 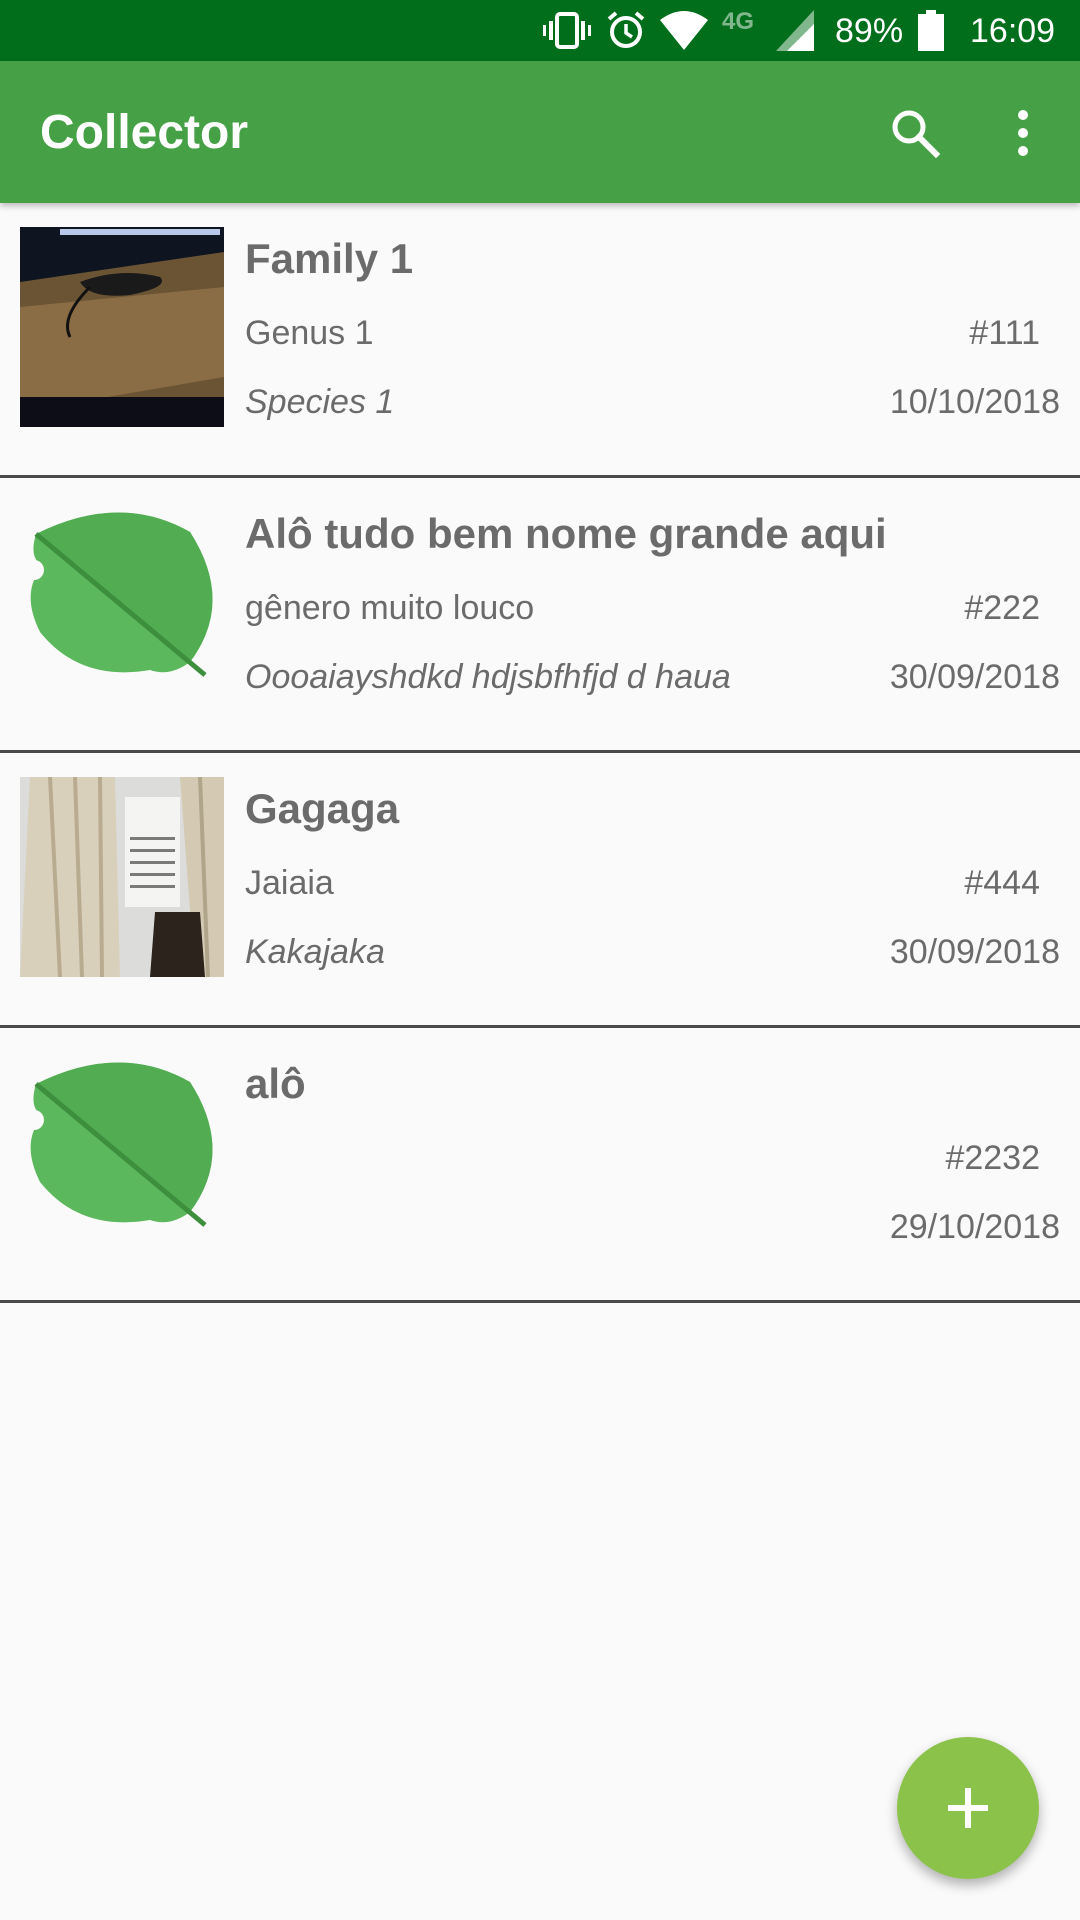 I want to click on wifi-icon, so click(x=684, y=30).